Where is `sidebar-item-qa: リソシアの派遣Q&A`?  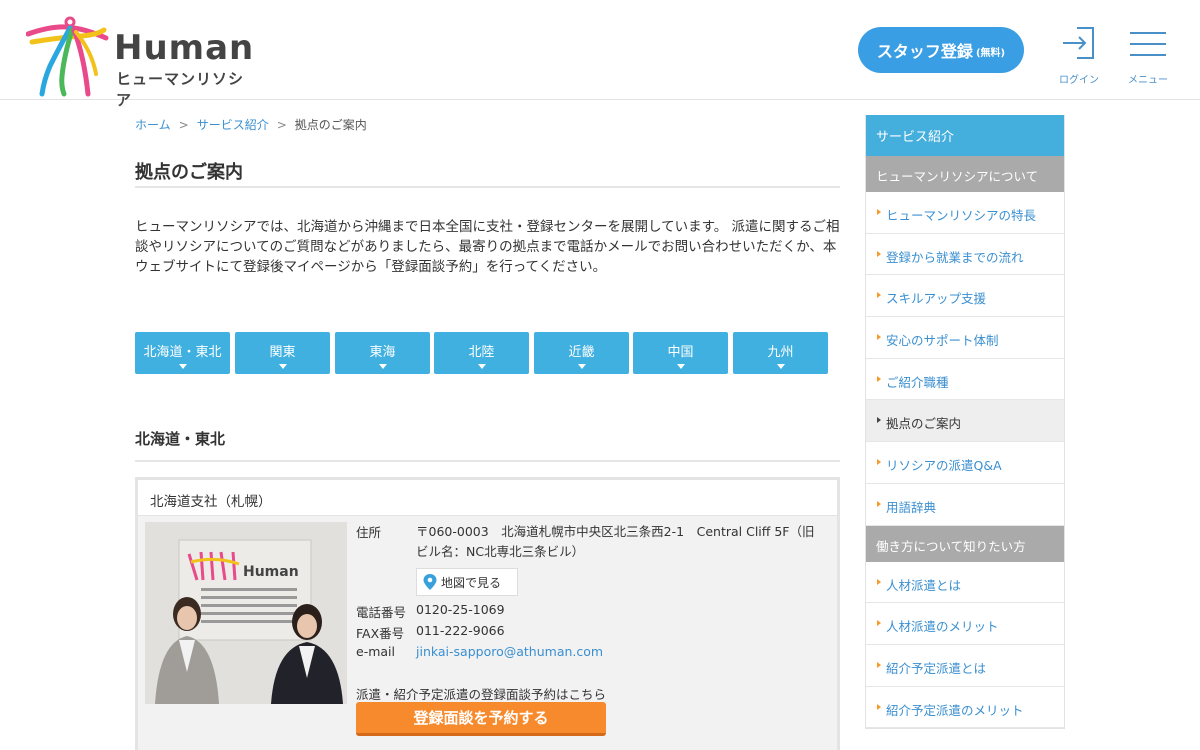 sidebar-item-qa: リソシアの派遣Q&A is located at coordinates (965, 463).